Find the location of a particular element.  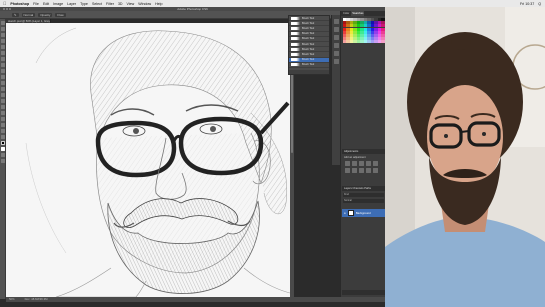

zoom-level: 50% is located at coordinates (12, 299).